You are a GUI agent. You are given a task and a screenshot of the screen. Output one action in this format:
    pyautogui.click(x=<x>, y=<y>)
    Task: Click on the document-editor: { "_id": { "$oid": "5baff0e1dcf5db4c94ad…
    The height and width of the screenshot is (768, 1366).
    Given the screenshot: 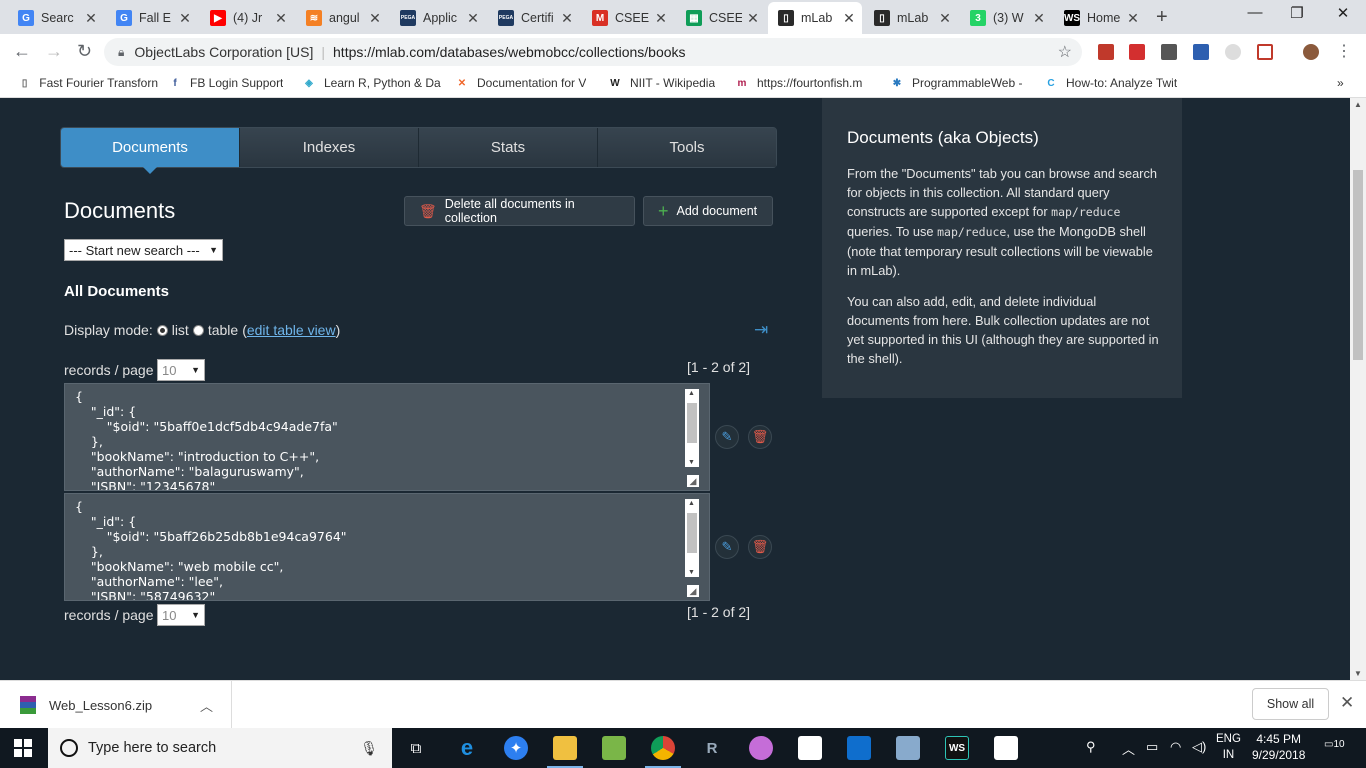 What is the action you would take?
    pyautogui.click(x=387, y=437)
    